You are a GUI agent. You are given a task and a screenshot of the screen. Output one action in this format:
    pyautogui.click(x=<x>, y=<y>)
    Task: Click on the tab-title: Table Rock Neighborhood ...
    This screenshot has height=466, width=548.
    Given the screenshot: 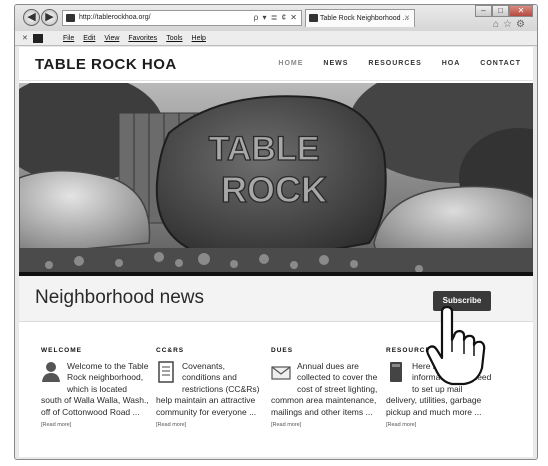 What is the action you would take?
    pyautogui.click(x=364, y=18)
    